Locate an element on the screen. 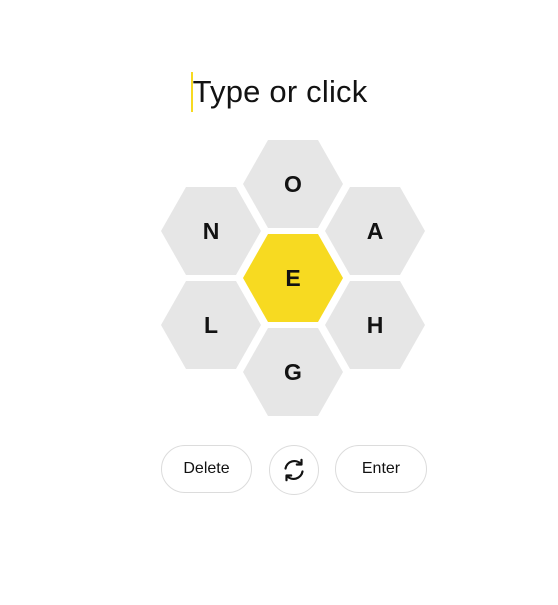  hive-letter-lower-left: L is located at coordinates (211, 325).